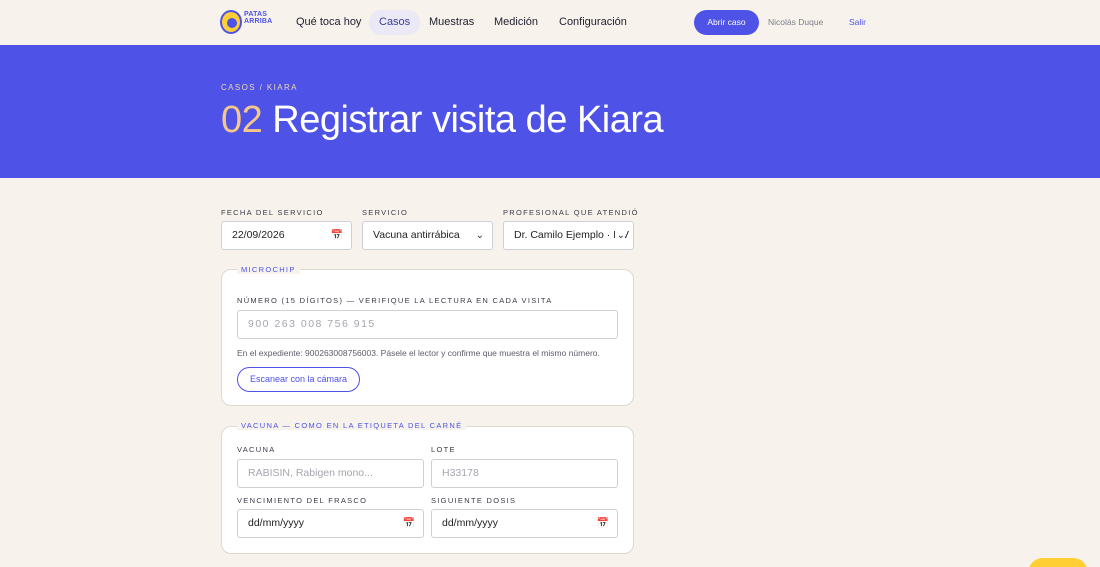 This screenshot has width=1100, height=567. I want to click on date-input: 22/09/2026 📅, so click(286, 235).